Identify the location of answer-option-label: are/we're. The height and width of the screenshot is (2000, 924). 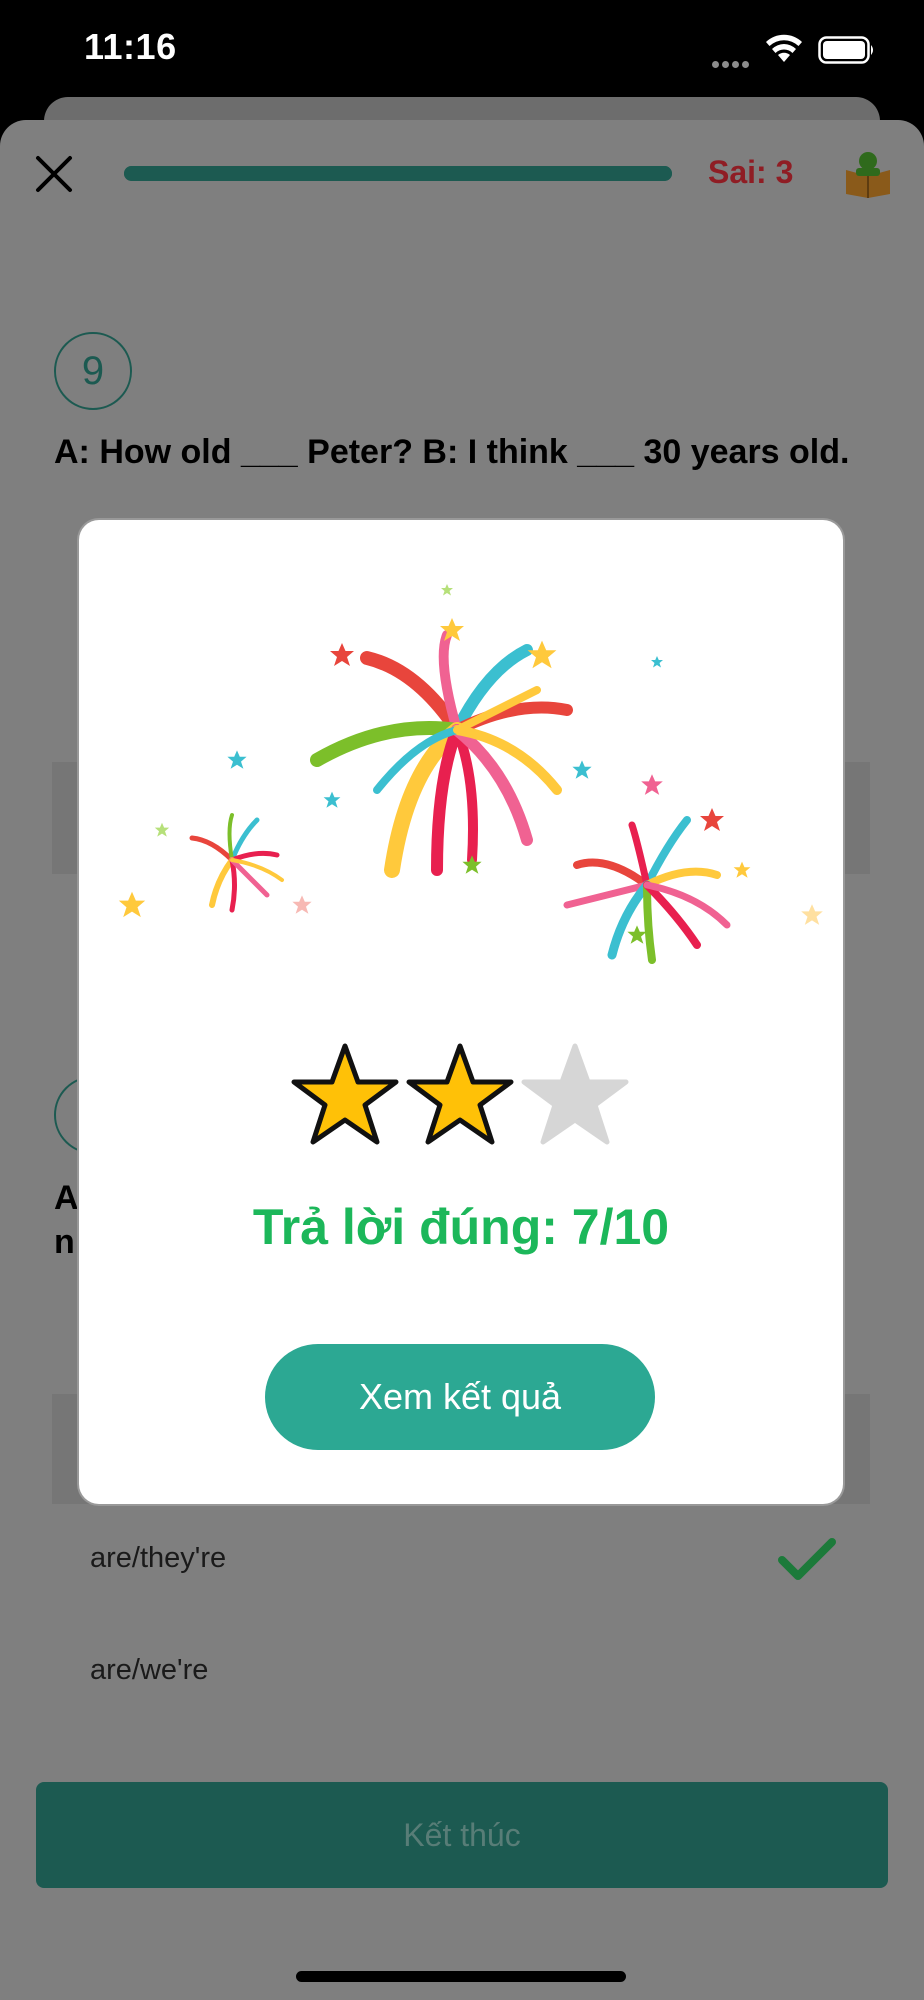
(149, 1670).